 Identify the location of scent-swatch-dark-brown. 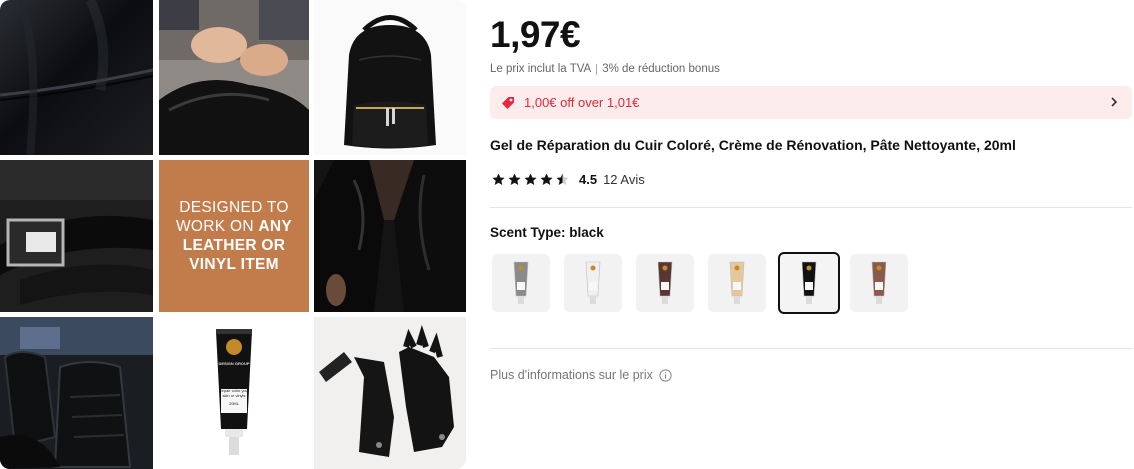
(665, 283).